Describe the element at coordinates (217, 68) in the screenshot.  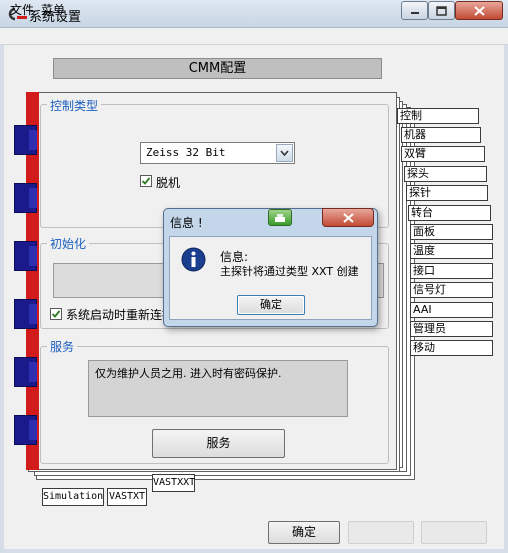
I see `page-header: CMM配置` at that location.